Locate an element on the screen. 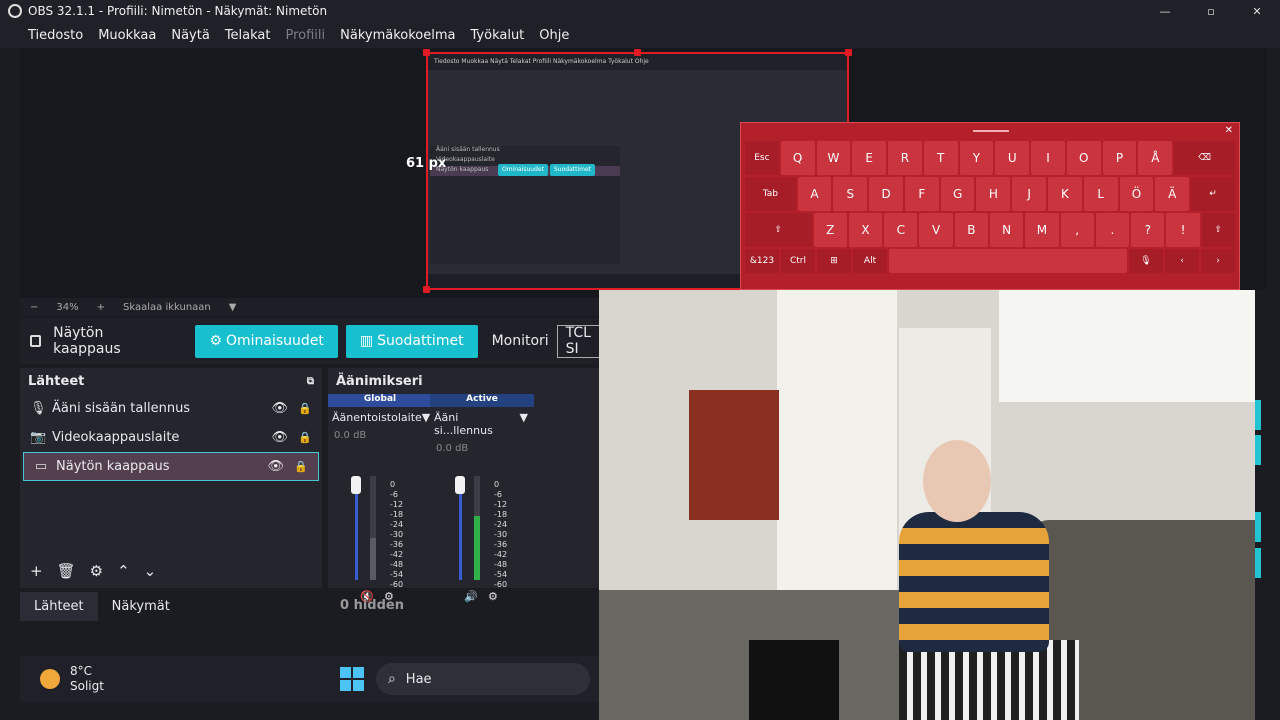 The width and height of the screenshot is (1280, 720). key: Q is located at coordinates (797, 158).